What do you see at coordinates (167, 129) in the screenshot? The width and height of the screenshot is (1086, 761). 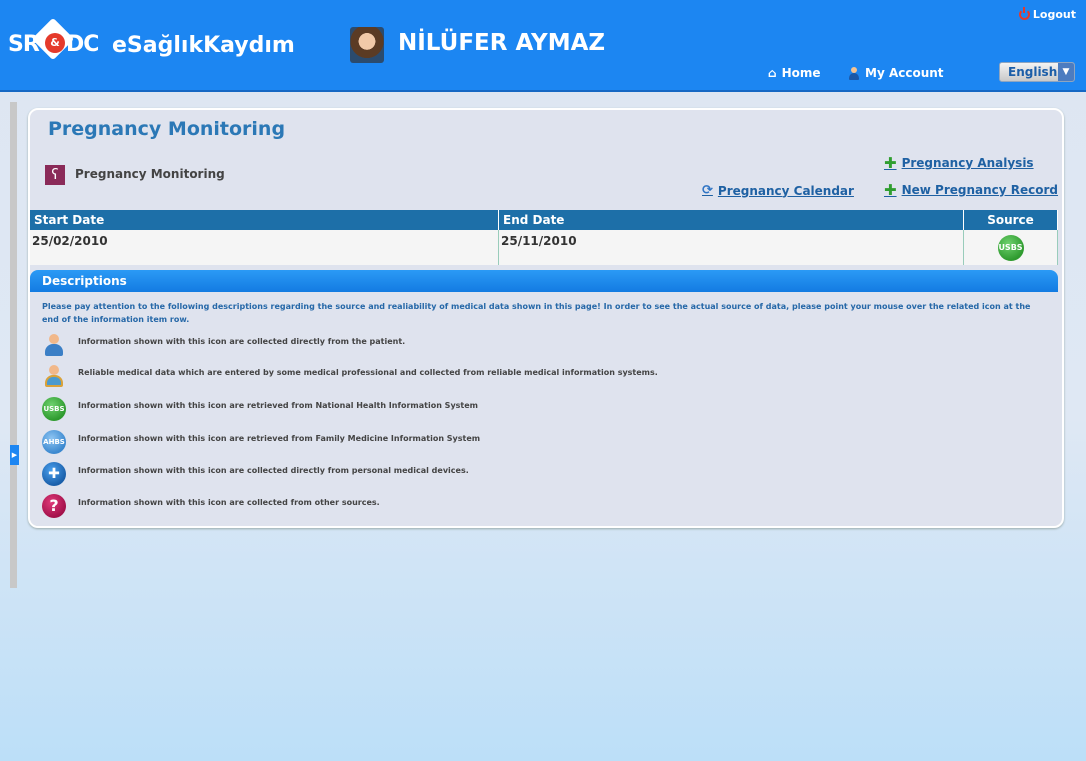 I see `page-title: Pregnancy Monitoring` at bounding box center [167, 129].